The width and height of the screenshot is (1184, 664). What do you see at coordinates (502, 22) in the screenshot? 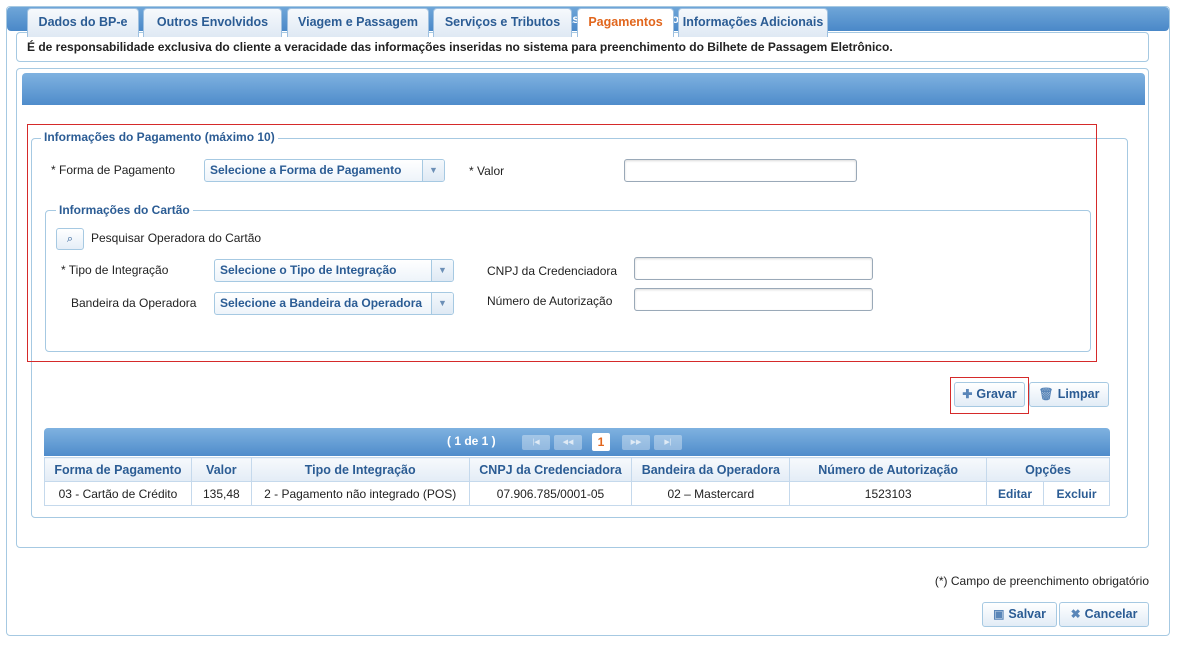
I see `tab-servicos-tributos: Serviços e Tributos` at bounding box center [502, 22].